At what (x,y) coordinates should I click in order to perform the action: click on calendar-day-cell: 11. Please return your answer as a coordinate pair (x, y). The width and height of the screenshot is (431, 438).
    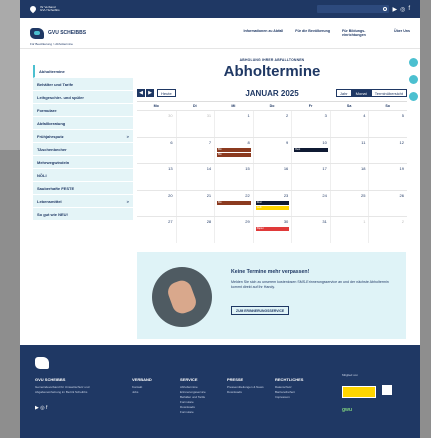
    Looking at the image, I should click on (349, 150).